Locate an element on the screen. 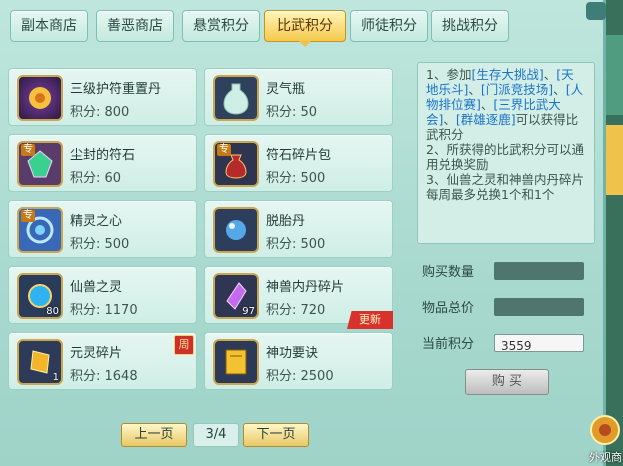 The image size is (623, 466). tab-arena-points: 比武积分 is located at coordinates (305, 28).